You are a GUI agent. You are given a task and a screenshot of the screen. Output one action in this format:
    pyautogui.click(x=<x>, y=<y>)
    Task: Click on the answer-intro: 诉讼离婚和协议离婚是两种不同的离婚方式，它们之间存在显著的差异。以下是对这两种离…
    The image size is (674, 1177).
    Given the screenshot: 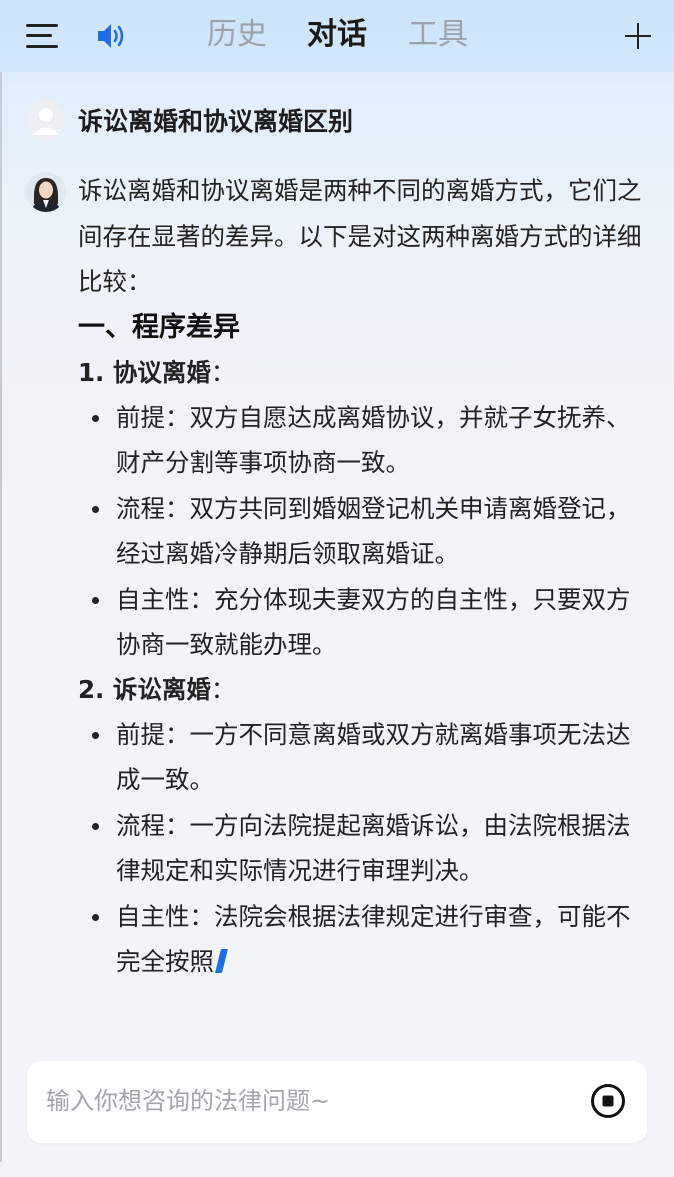 What is the action you would take?
    pyautogui.click(x=360, y=236)
    